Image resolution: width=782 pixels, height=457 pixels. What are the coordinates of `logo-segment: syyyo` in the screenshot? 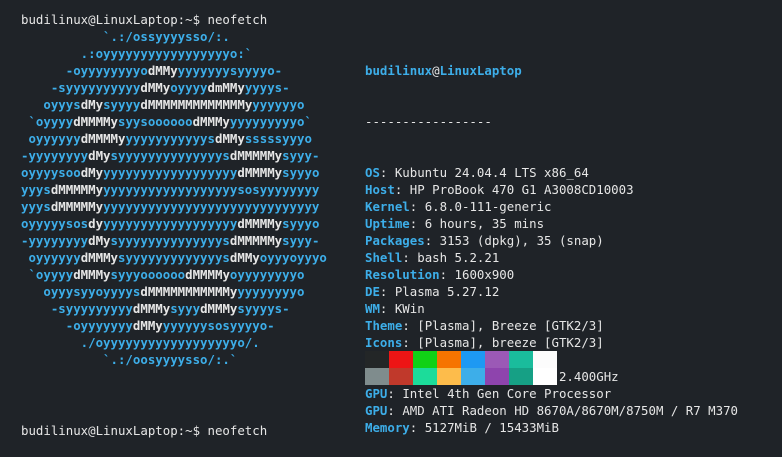 It's located at (301, 172).